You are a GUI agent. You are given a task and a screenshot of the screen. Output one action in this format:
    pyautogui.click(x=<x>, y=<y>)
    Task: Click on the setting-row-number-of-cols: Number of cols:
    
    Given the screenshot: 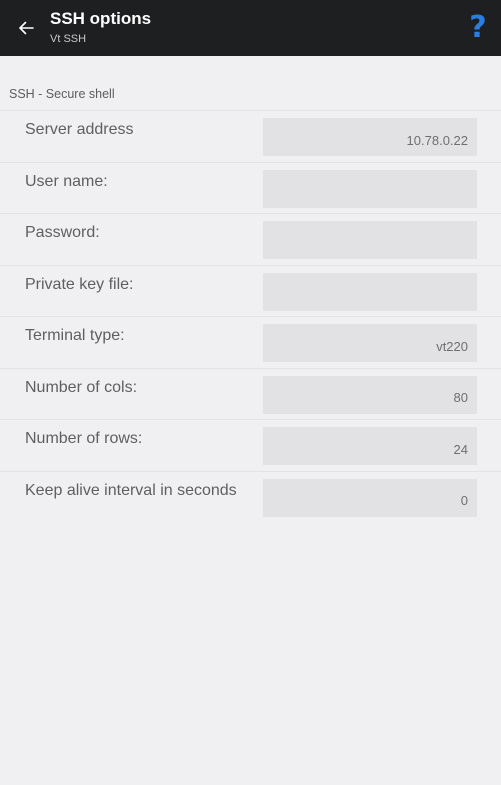 What is the action you would take?
    pyautogui.click(x=250, y=394)
    